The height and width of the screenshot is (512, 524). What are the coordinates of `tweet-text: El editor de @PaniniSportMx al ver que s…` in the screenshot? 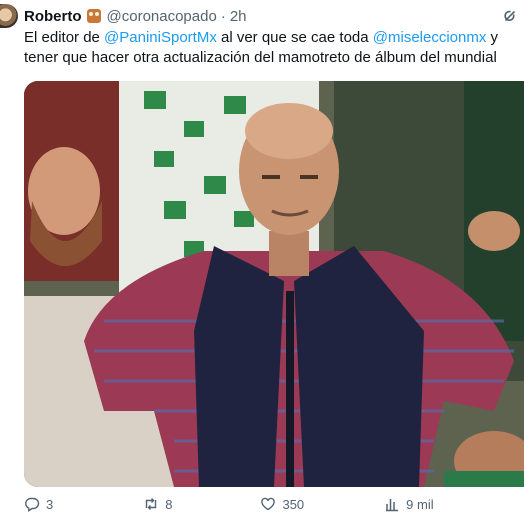 It's located at (273, 47).